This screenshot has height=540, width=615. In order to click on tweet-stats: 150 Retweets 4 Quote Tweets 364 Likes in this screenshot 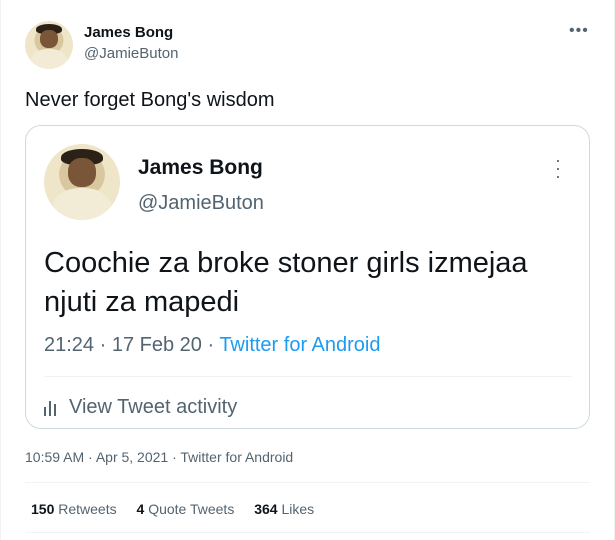, I will do `click(180, 509)`.